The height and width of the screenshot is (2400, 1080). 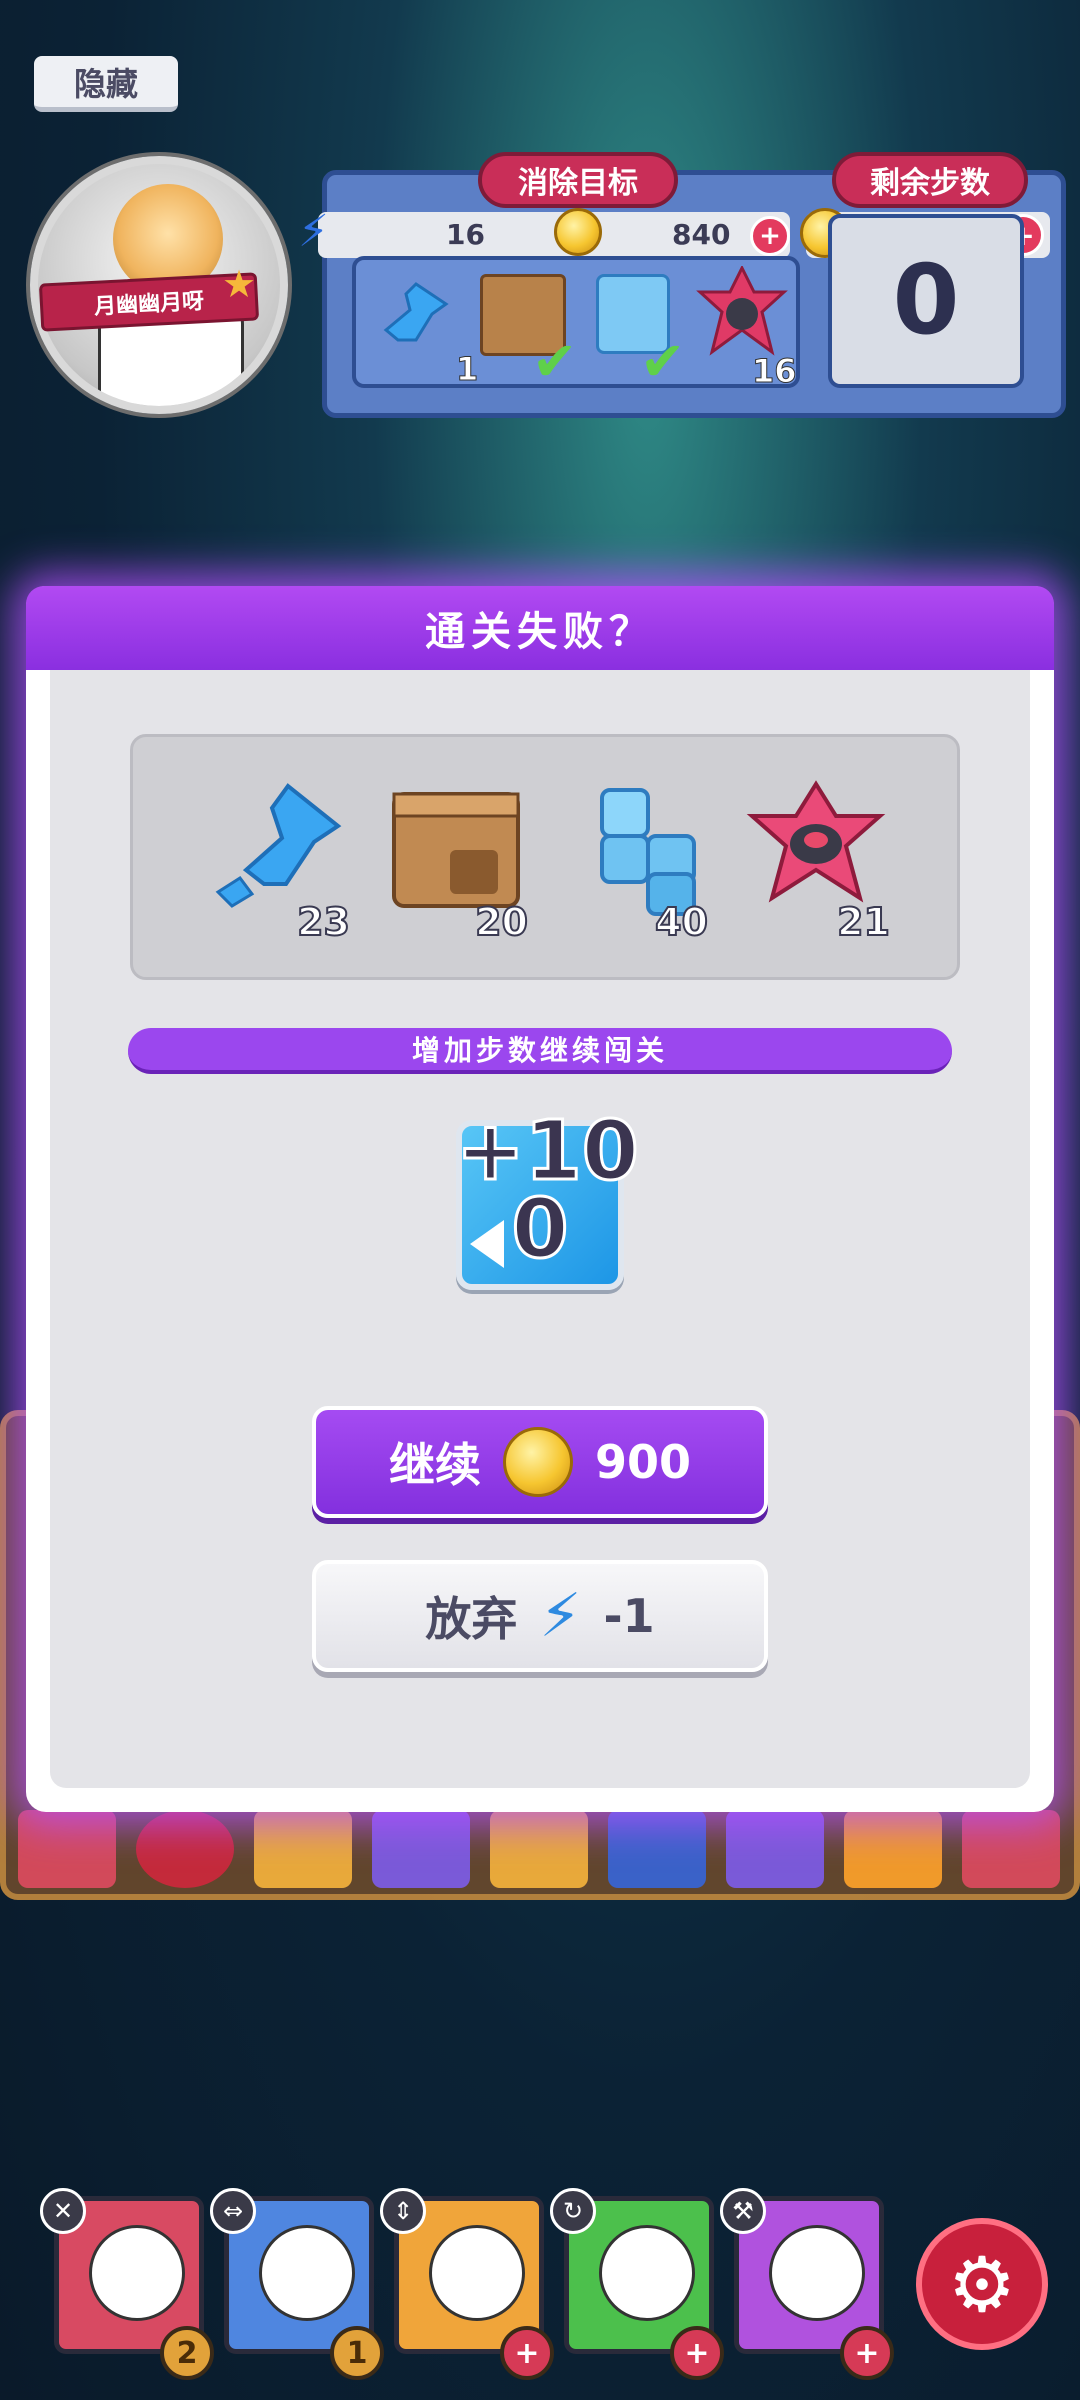 What do you see at coordinates (239, 284) in the screenshot?
I see `star-icon: ★` at bounding box center [239, 284].